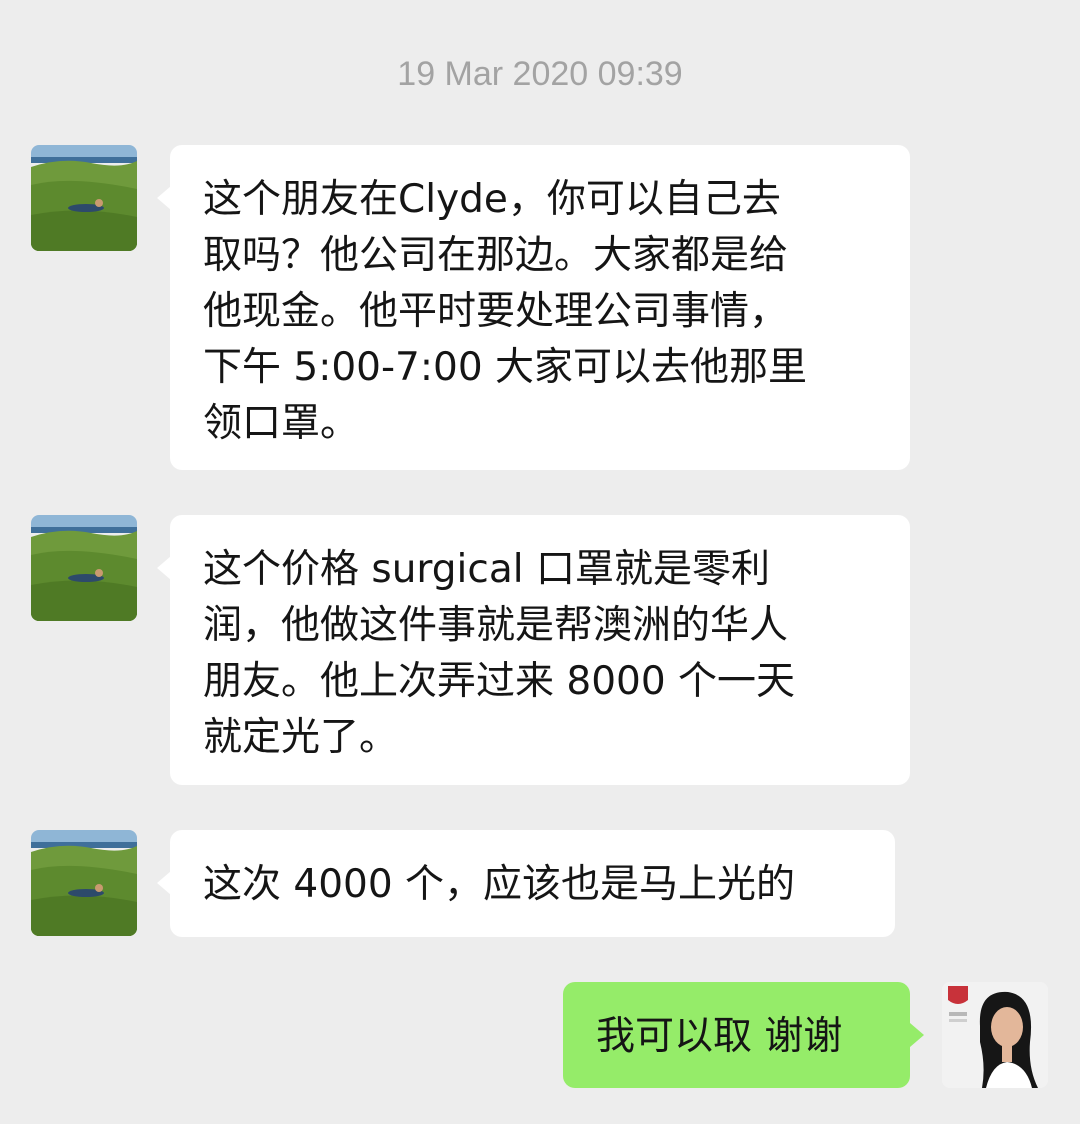 This screenshot has height=1124, width=1080. What do you see at coordinates (540, 74) in the screenshot?
I see `message-timestamp: 19 Mar 2020 09:39` at bounding box center [540, 74].